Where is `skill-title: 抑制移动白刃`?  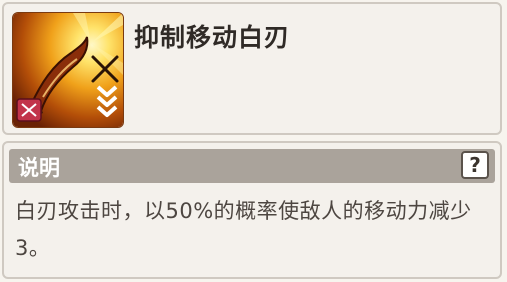 skill-title: 抑制移动白刃 is located at coordinates (212, 37).